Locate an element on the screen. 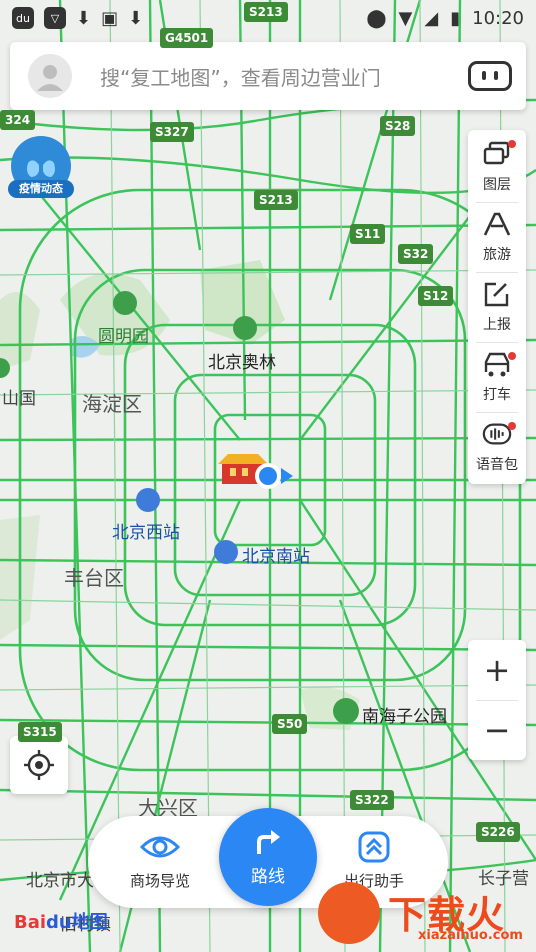 The width and height of the screenshot is (536, 952). layers-label: 图层 is located at coordinates (497, 185).